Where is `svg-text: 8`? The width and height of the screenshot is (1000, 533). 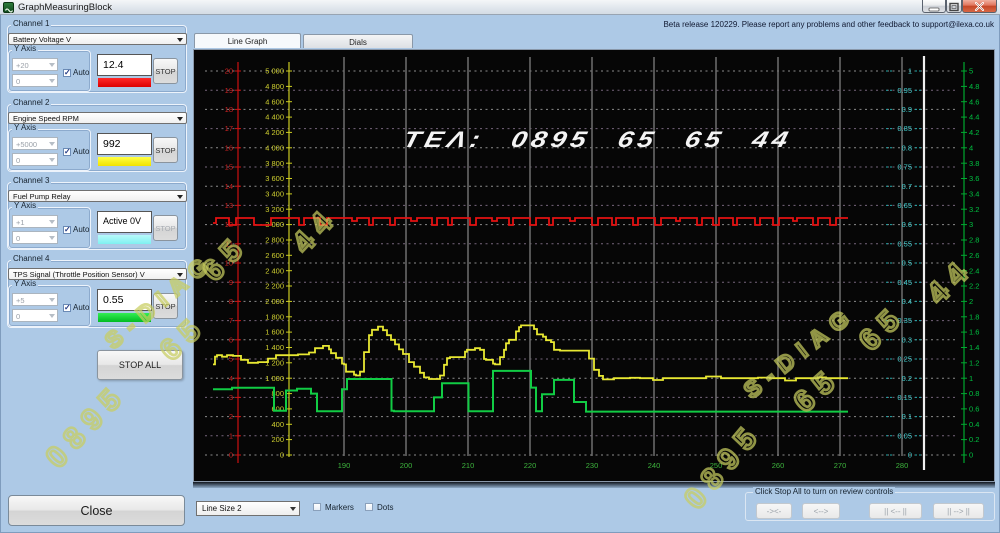 svg-text: 8 is located at coordinates (231, 301).